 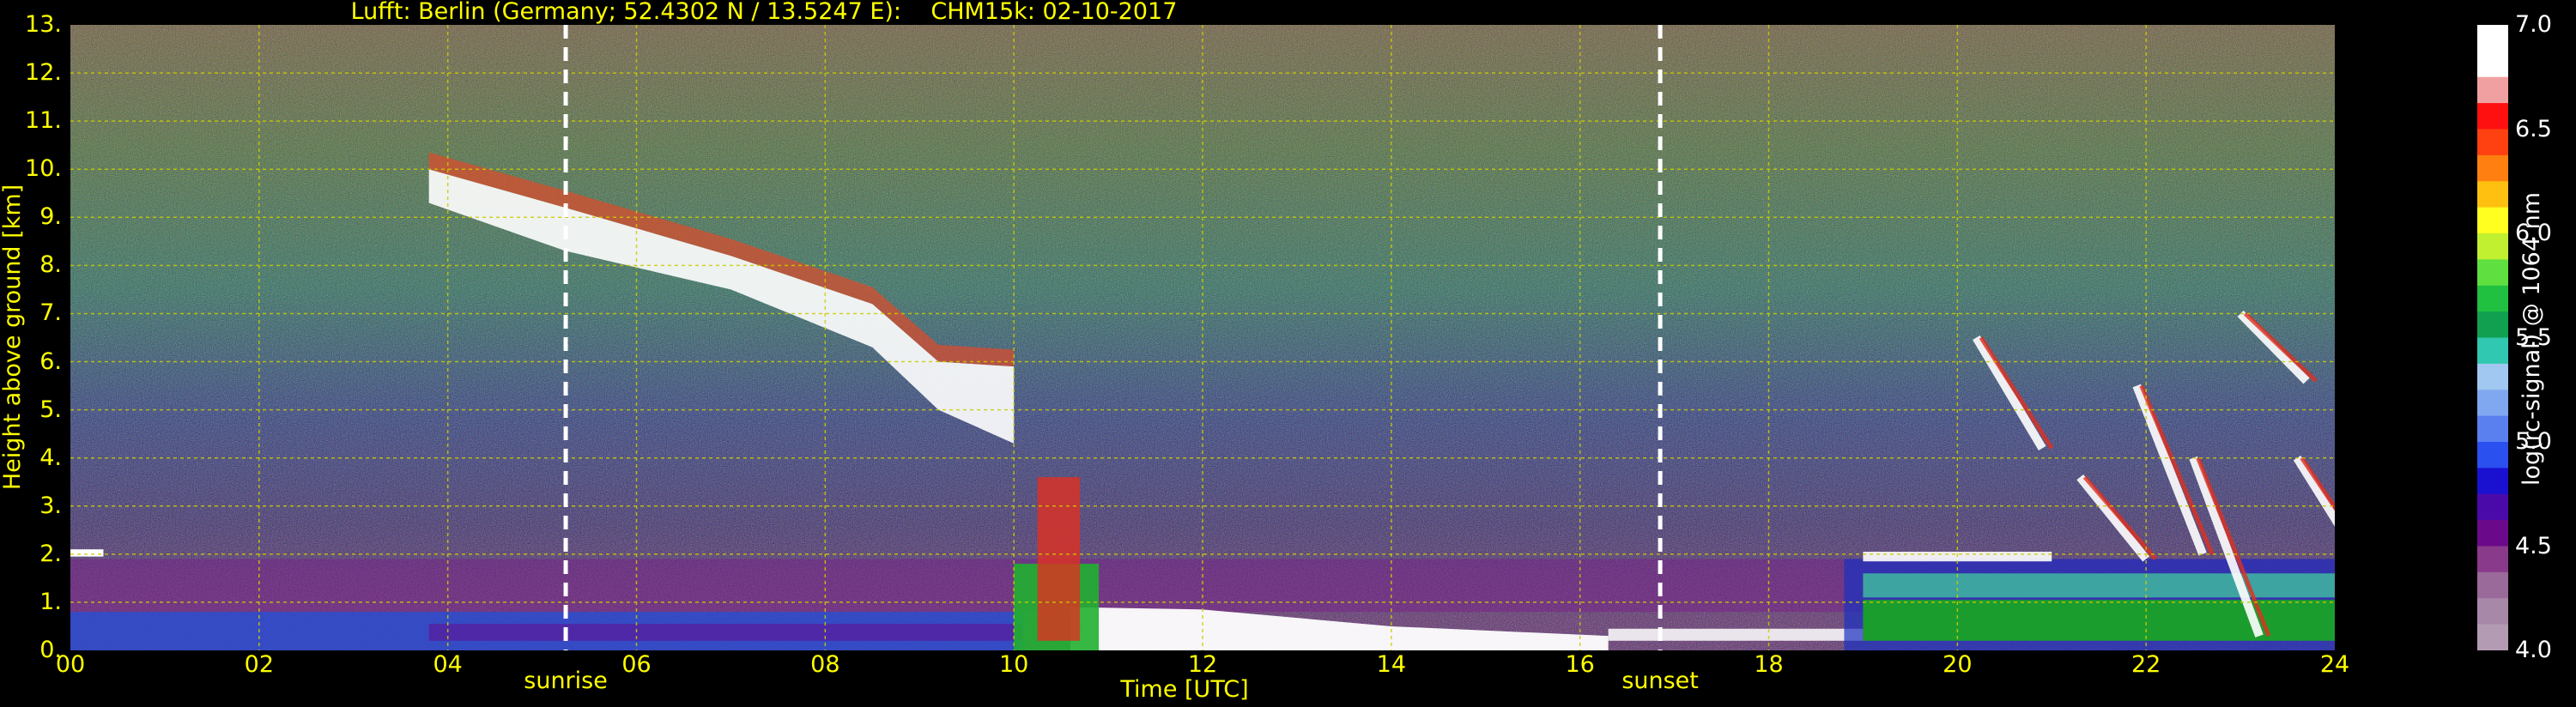 What do you see at coordinates (448, 664) in the screenshot?
I see `x-tick-label: 04` at bounding box center [448, 664].